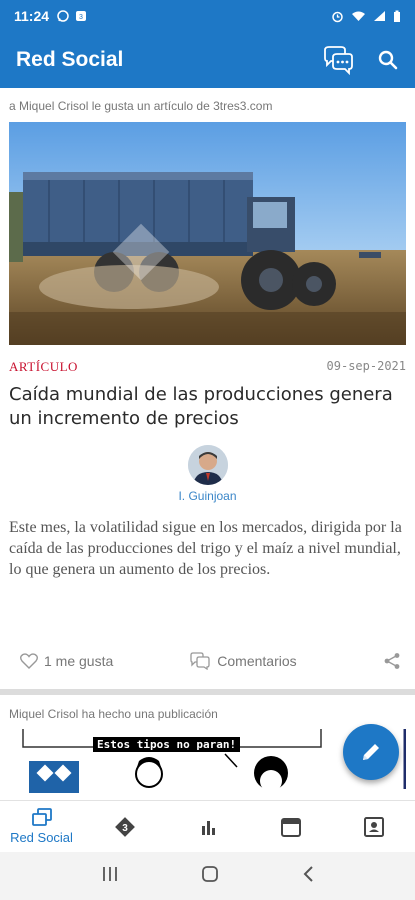 This screenshot has height=900, width=415. I want to click on status-bar: 11:24 3, so click(207, 16).